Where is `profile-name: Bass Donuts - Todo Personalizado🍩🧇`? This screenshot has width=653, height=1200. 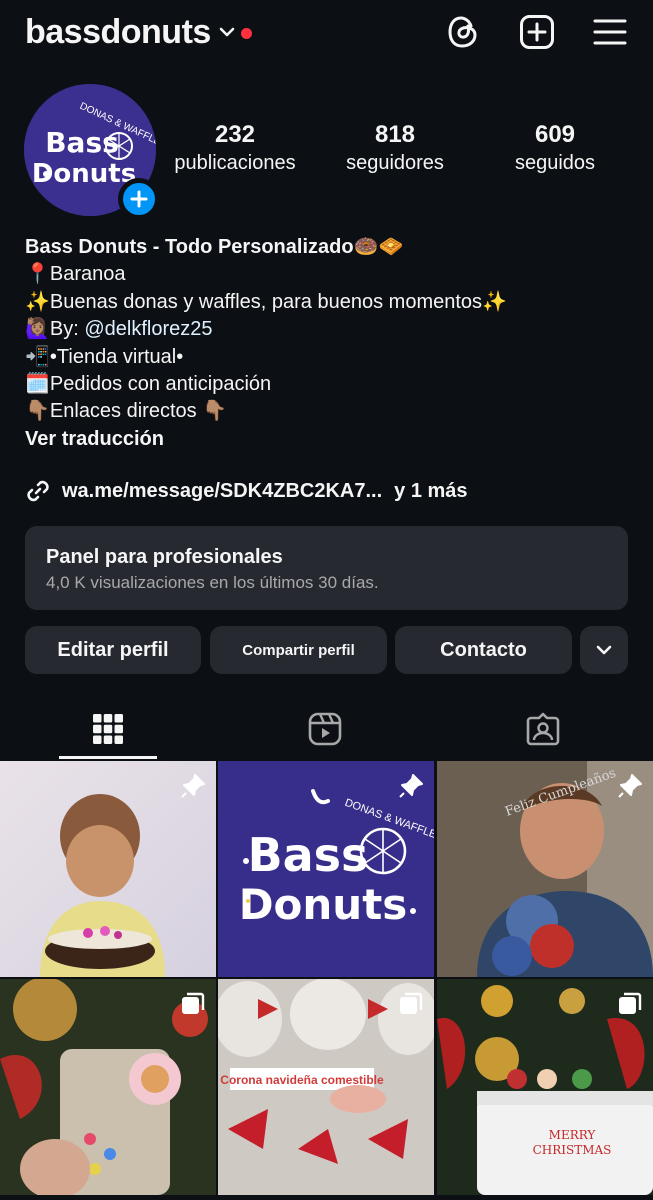
profile-name: Bass Donuts - Todo Personalizado🍩🧇 is located at coordinates (214, 247).